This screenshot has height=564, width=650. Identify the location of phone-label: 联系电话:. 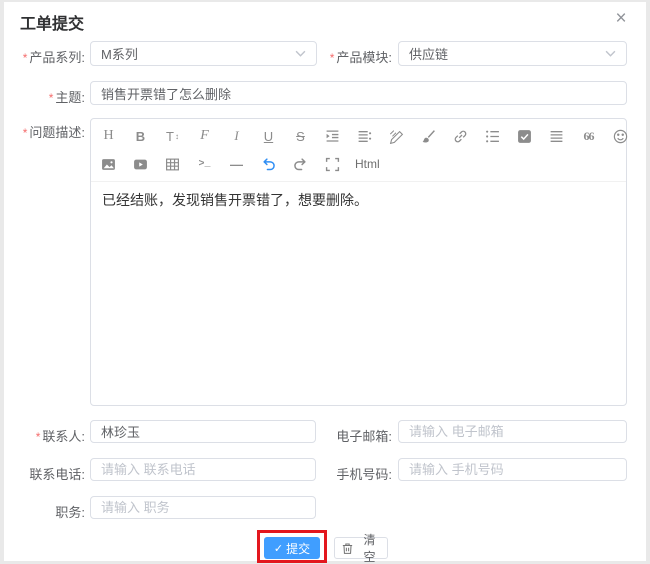
(57, 474).